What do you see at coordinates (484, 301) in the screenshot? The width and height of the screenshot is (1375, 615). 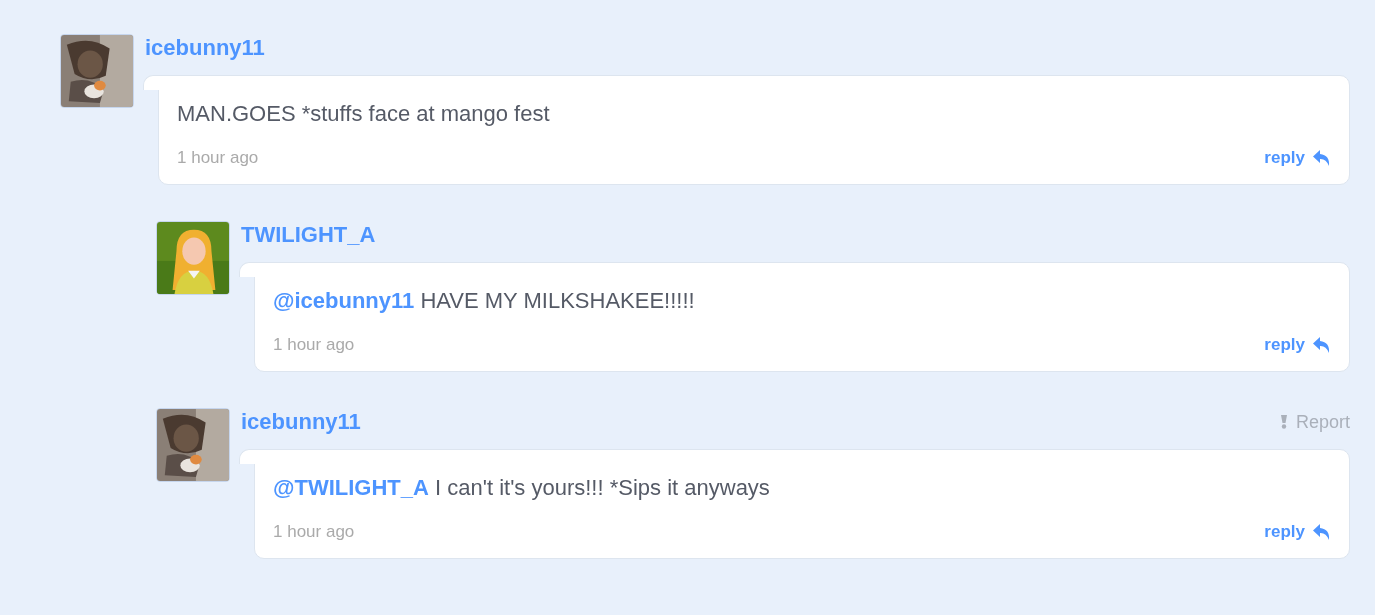 I see `comment-text: @icebunny11 HAVE MY MILKSHAKEE!!!!!` at bounding box center [484, 301].